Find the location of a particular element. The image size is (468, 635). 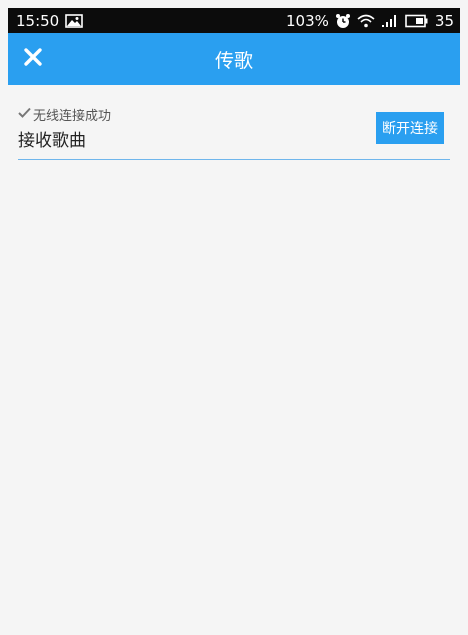

page-title: 传歌 is located at coordinates (233, 60).